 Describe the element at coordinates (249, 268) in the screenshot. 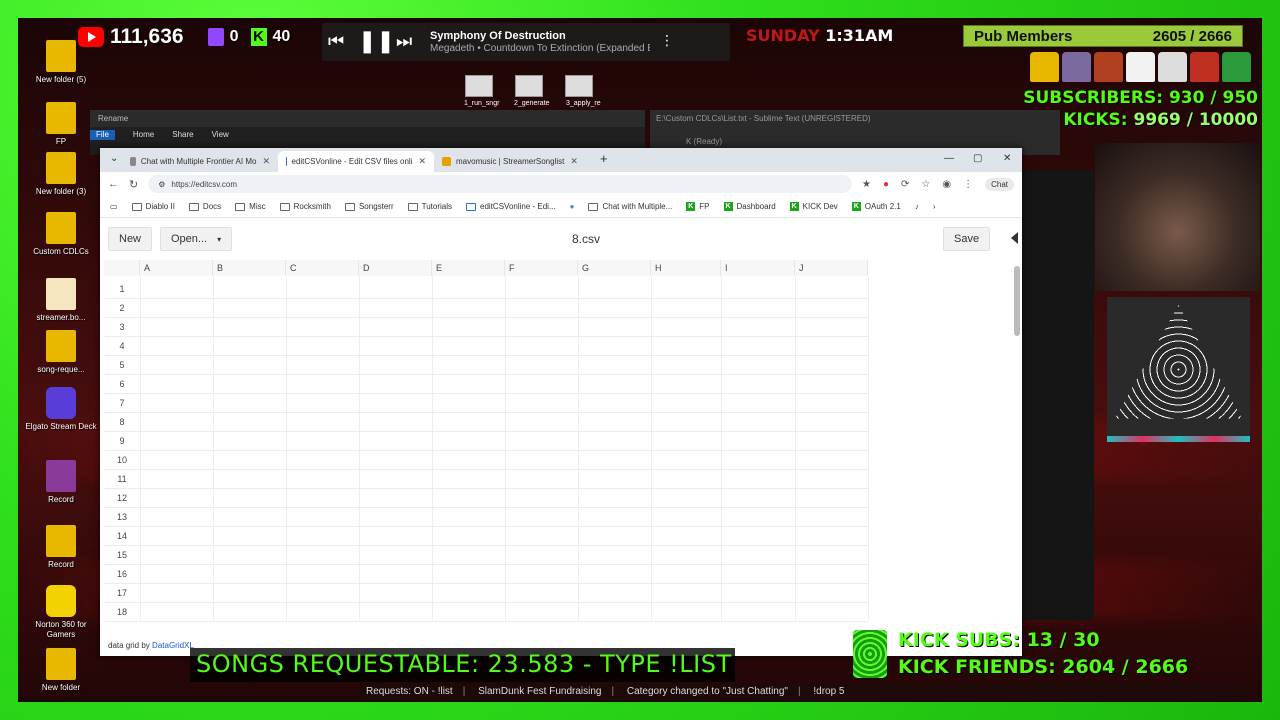

I see `column-header: B` at that location.